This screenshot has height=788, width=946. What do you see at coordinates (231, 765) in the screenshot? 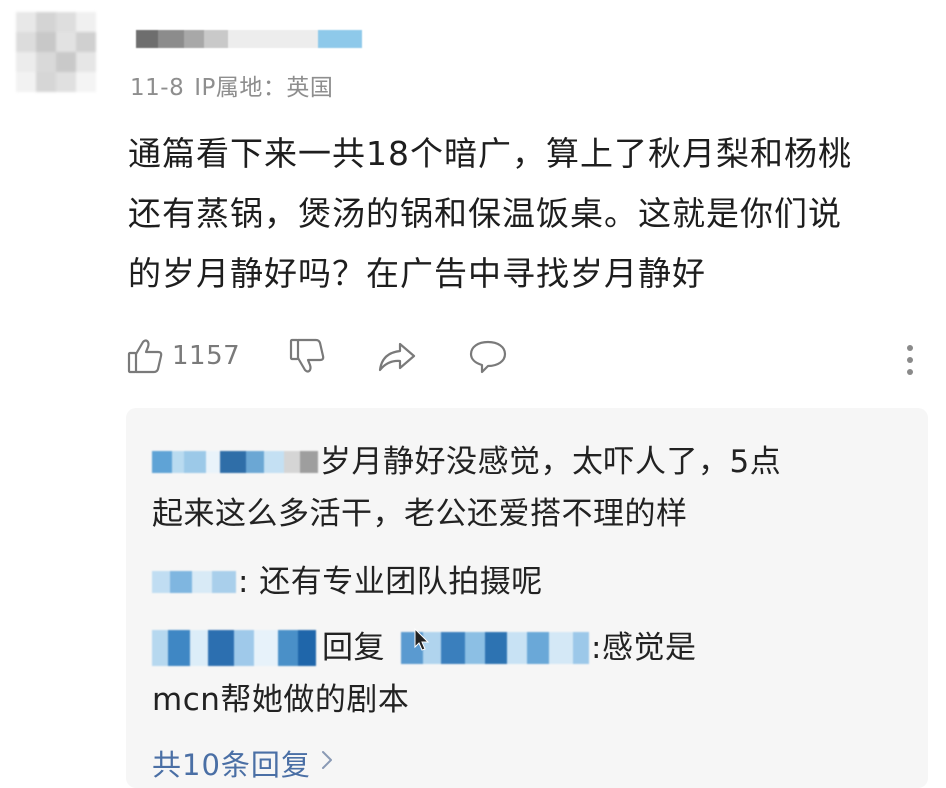
I see `view-all-replies-label: 共10条回复` at bounding box center [231, 765].